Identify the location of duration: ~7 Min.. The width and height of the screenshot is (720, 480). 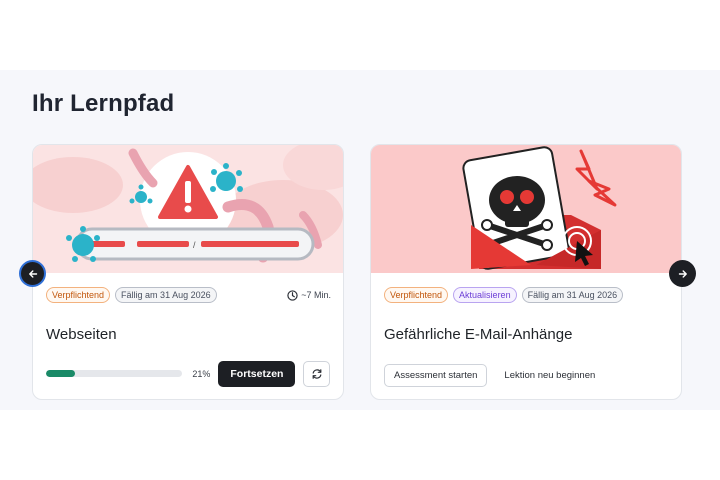
(309, 295).